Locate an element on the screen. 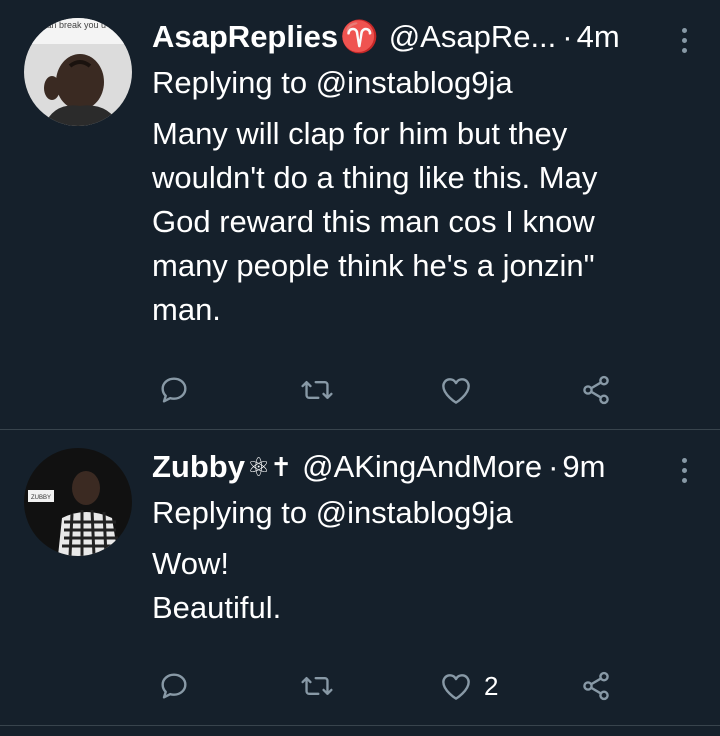  tweet-header: AsapReplies ♈ @AsapRe... · 4m is located at coordinates (424, 37).